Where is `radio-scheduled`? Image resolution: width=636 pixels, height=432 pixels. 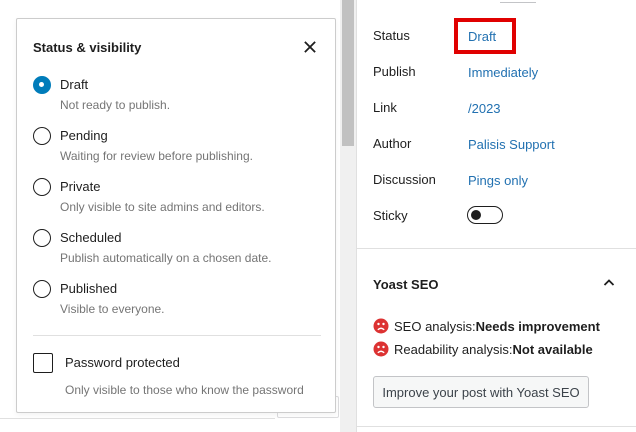
radio-scheduled is located at coordinates (42, 238).